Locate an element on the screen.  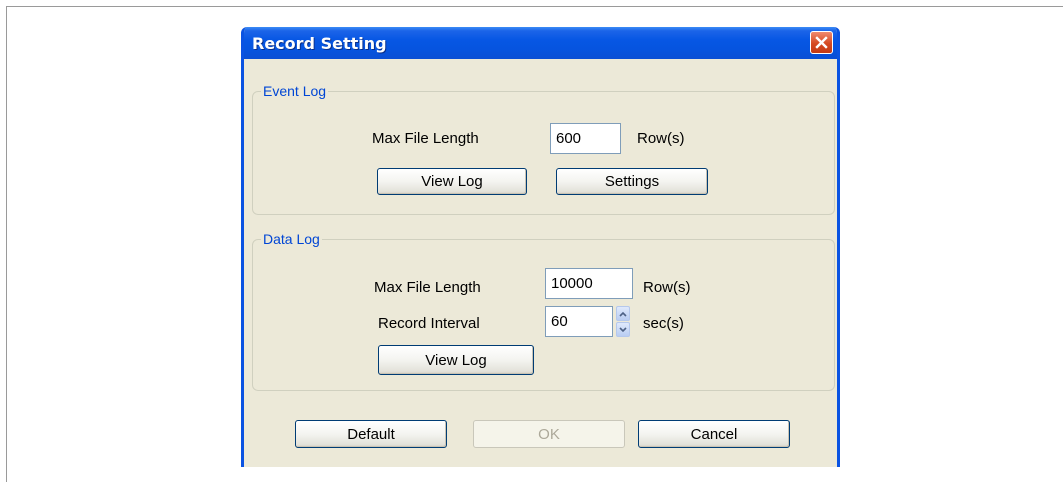
interval-unit: sec(s) is located at coordinates (663, 323).